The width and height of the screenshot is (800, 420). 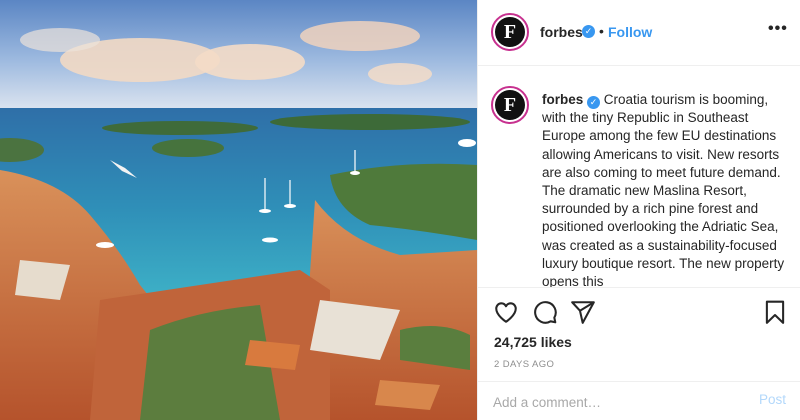 What do you see at coordinates (778, 29) in the screenshot?
I see `more-options-icon: •••` at bounding box center [778, 29].